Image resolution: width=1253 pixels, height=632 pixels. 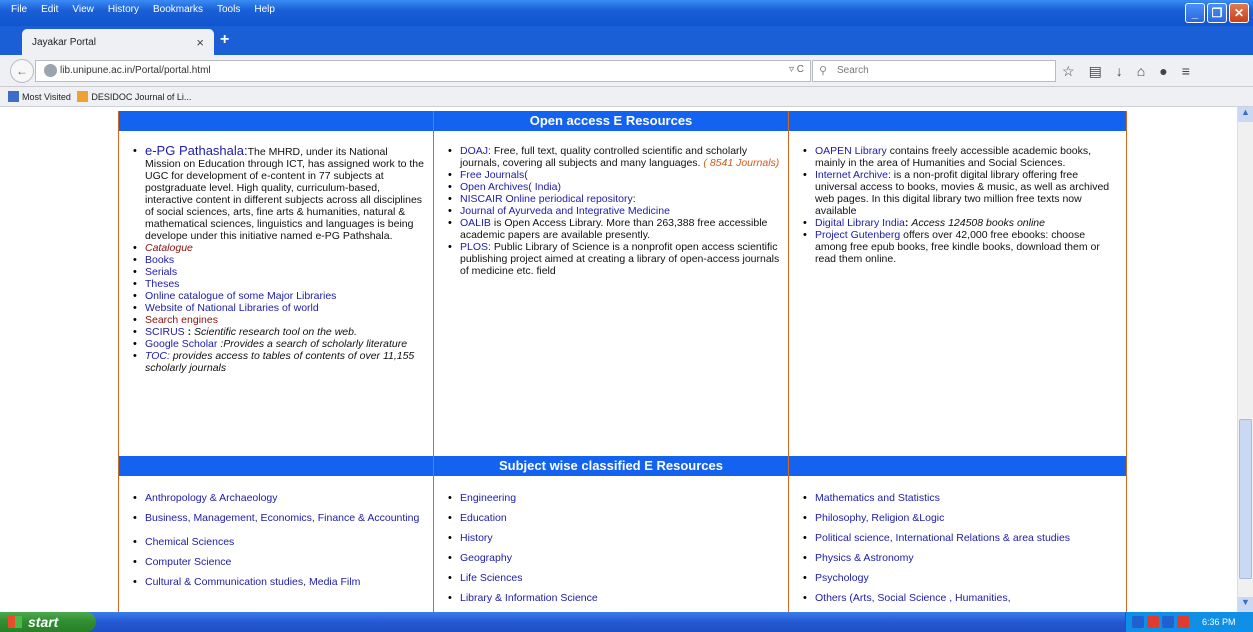 What do you see at coordinates (1245, 114) in the screenshot?
I see `scroll-up-icon: ▲` at bounding box center [1245, 114].